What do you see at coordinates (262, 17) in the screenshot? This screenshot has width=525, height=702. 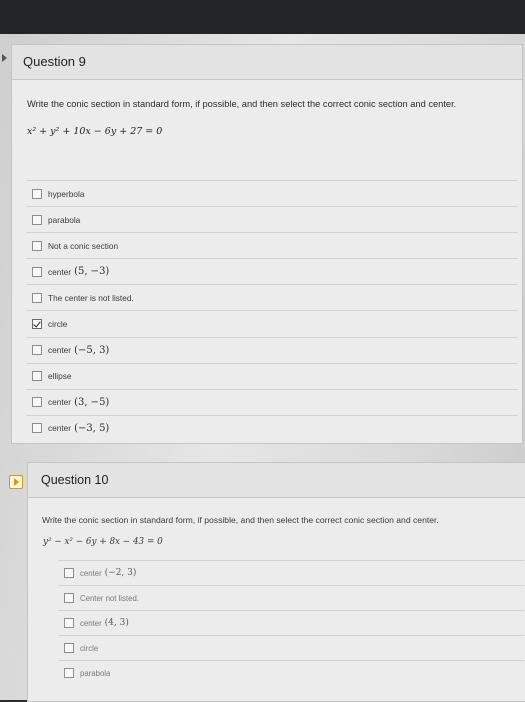 I see `screen-bezel` at bounding box center [262, 17].